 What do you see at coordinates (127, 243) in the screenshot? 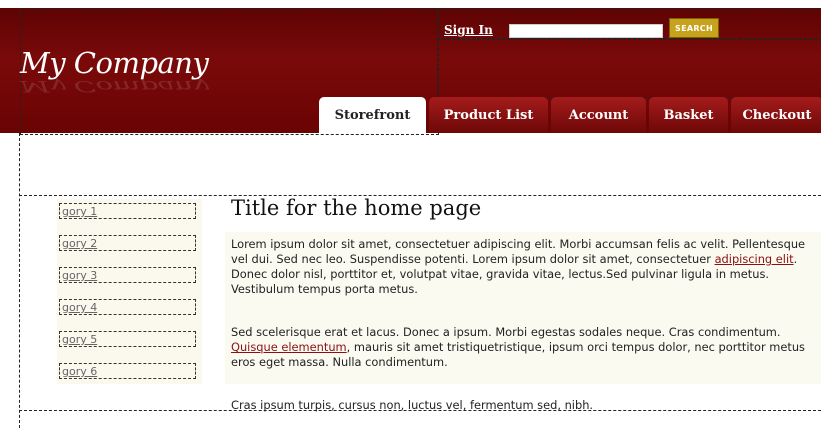
I see `category-link-2: gory 2` at bounding box center [127, 243].